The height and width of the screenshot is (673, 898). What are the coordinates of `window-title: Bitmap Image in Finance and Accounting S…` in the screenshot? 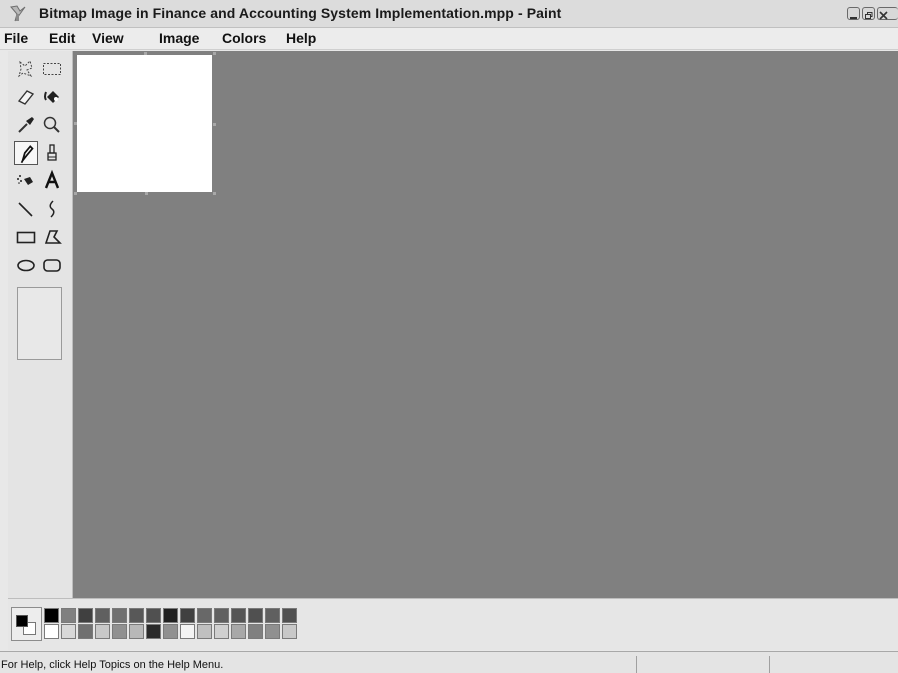 It's located at (300, 13).